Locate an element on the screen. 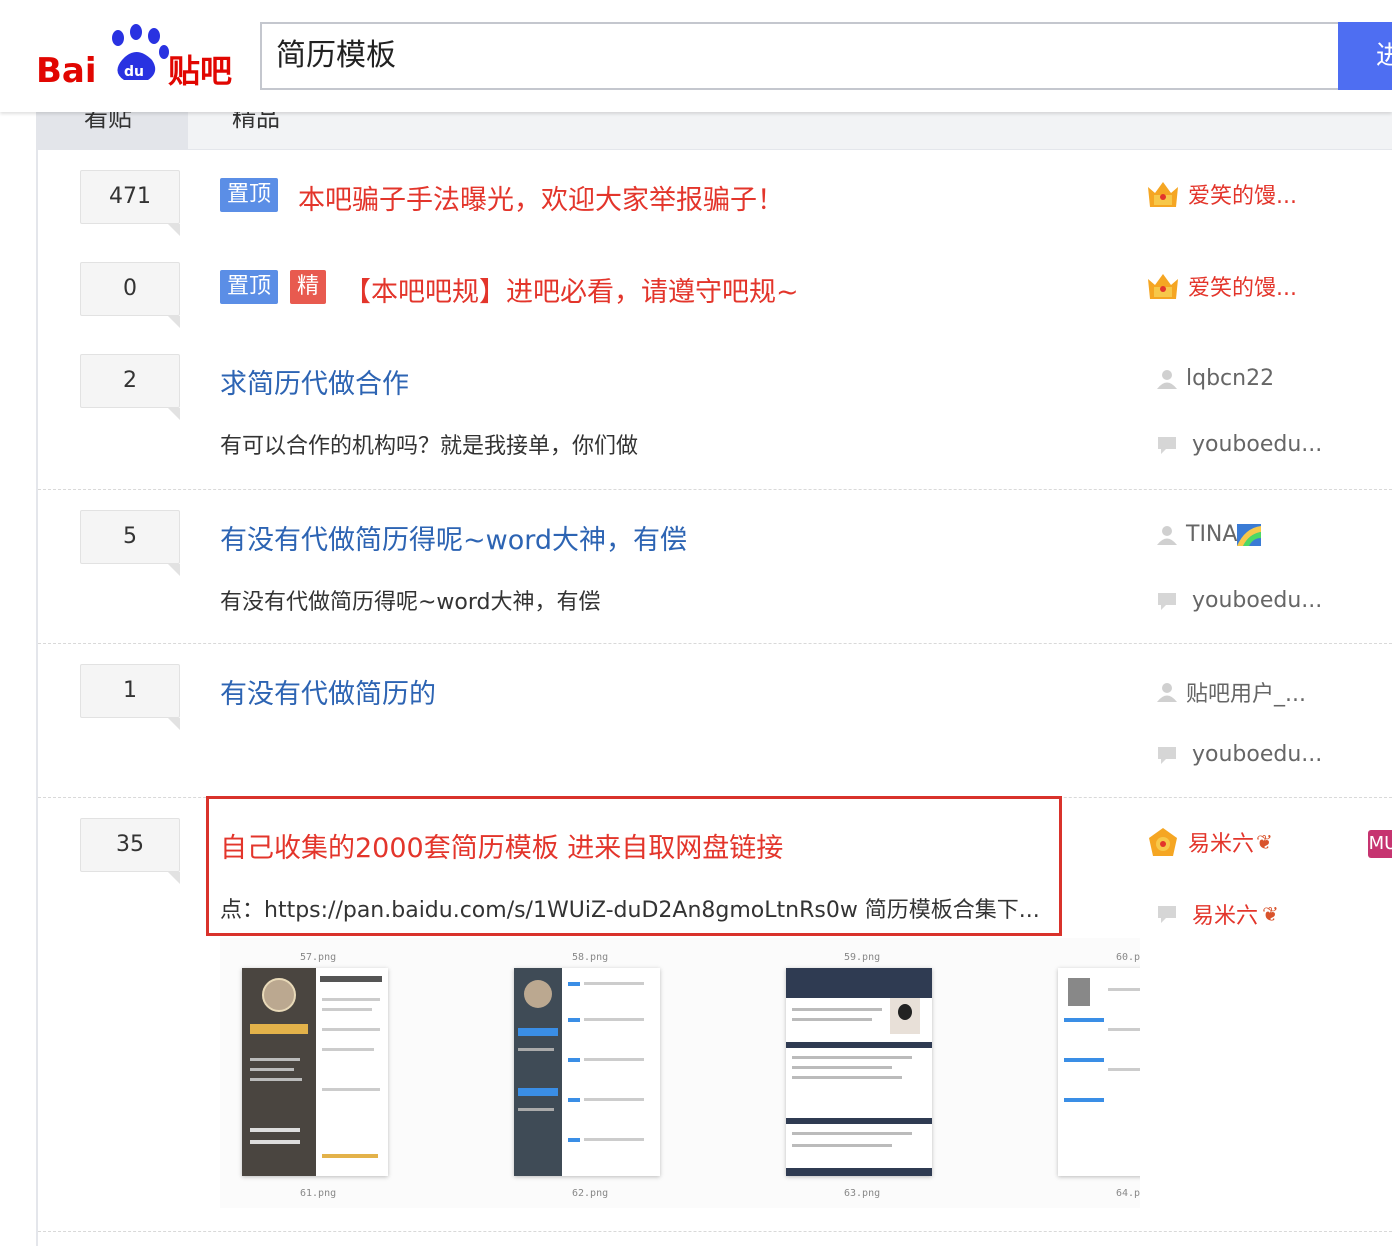  search-box is located at coordinates (800, 56).